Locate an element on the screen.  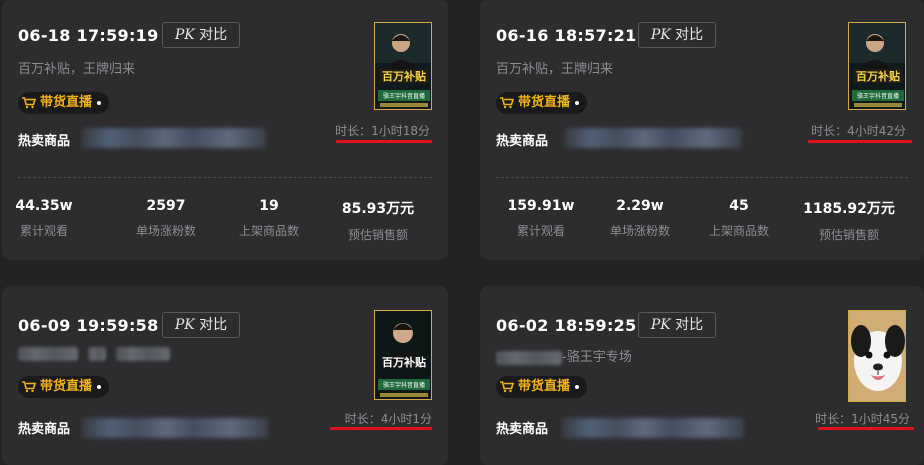
stat-sales: 85.93万元 预估销售额 is located at coordinates (378, 220).